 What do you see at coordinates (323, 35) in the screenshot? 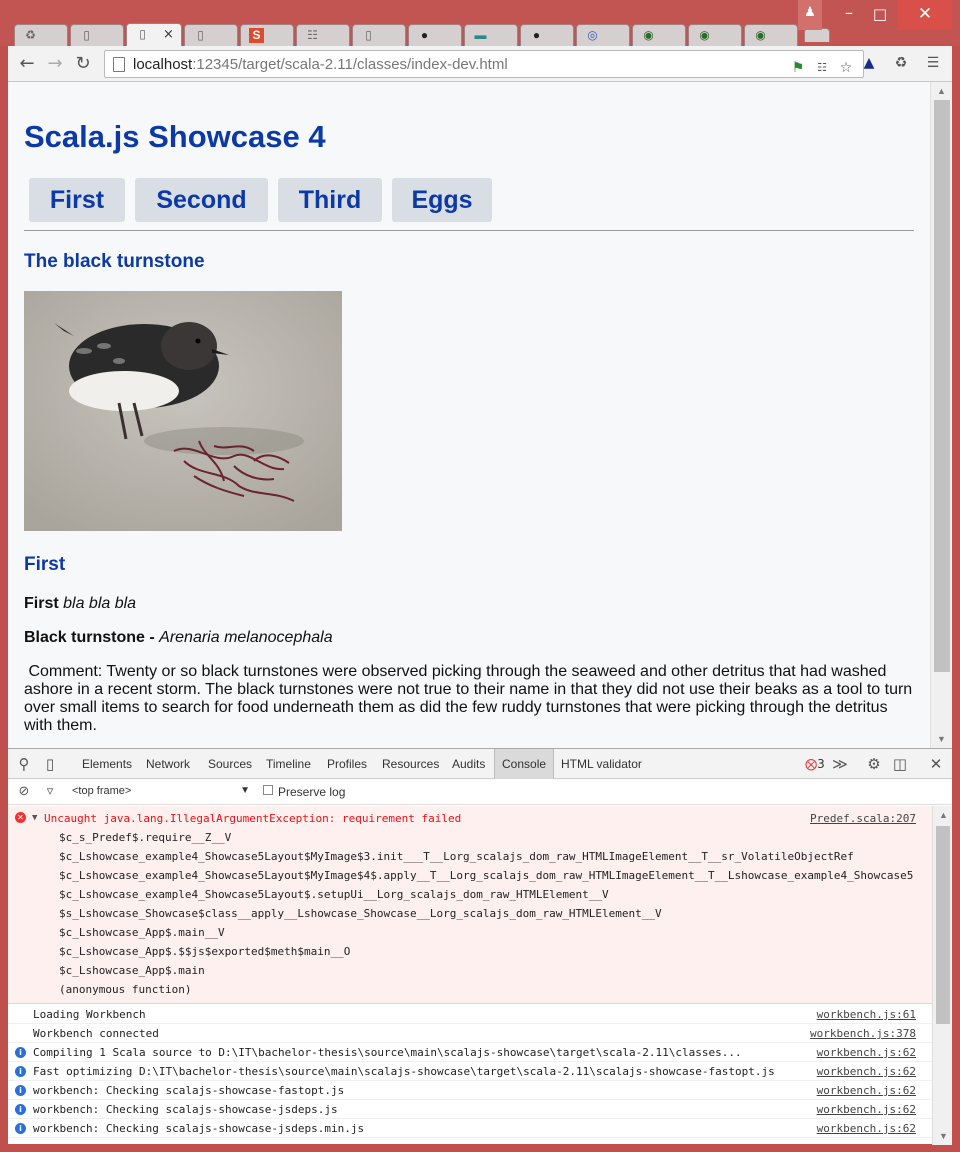
I see `browser-tab: ☷` at bounding box center [323, 35].